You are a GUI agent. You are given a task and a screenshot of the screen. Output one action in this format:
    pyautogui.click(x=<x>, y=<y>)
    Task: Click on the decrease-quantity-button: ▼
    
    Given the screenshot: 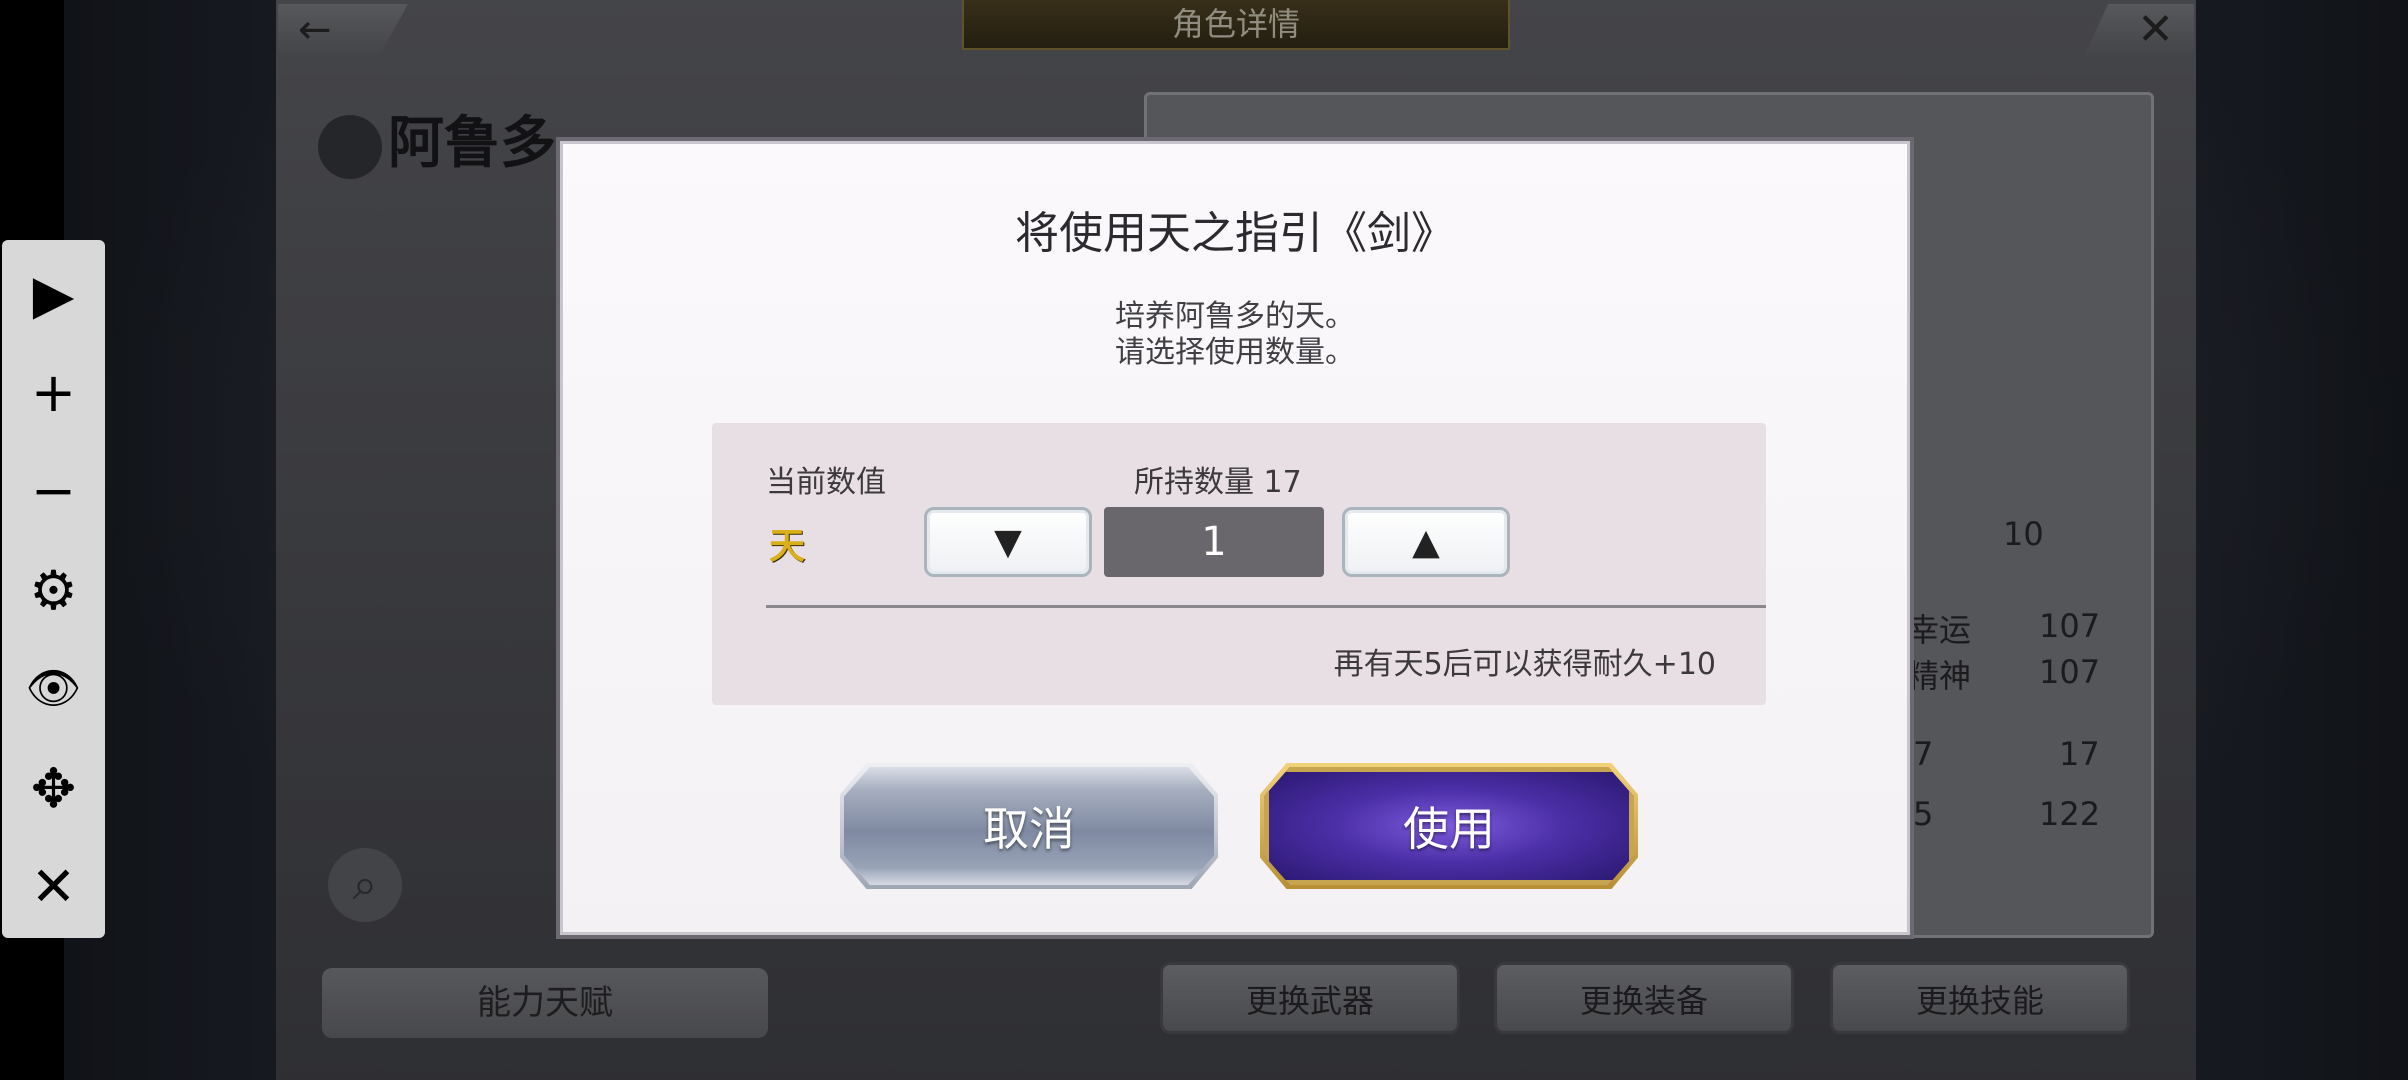 What is the action you would take?
    pyautogui.click(x=1008, y=542)
    